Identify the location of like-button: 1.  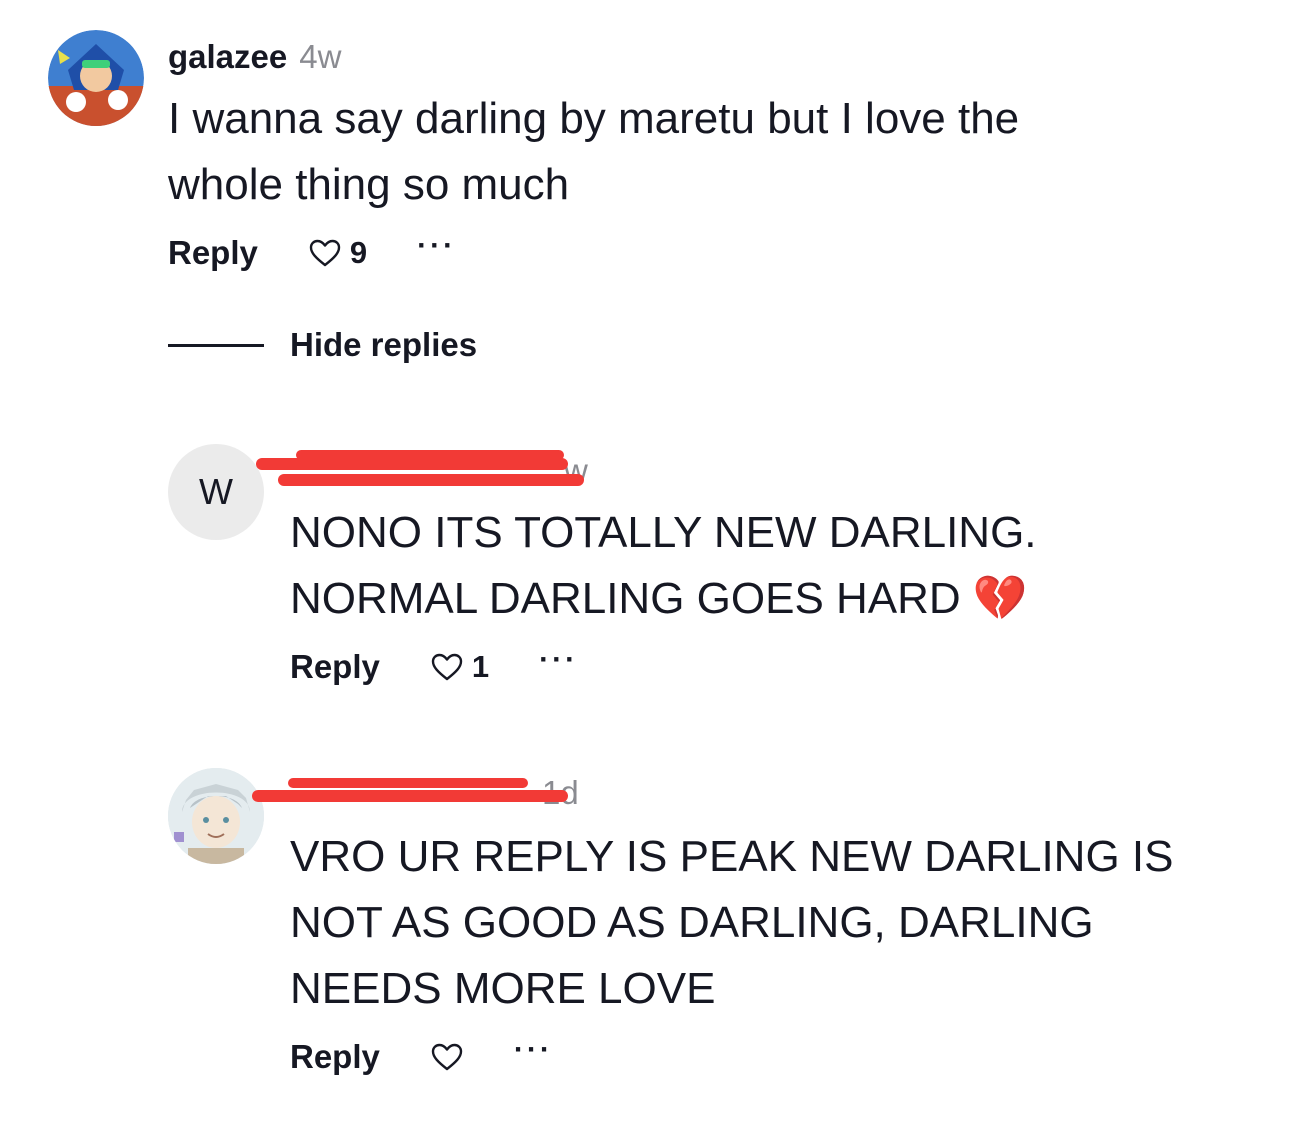
(459, 667).